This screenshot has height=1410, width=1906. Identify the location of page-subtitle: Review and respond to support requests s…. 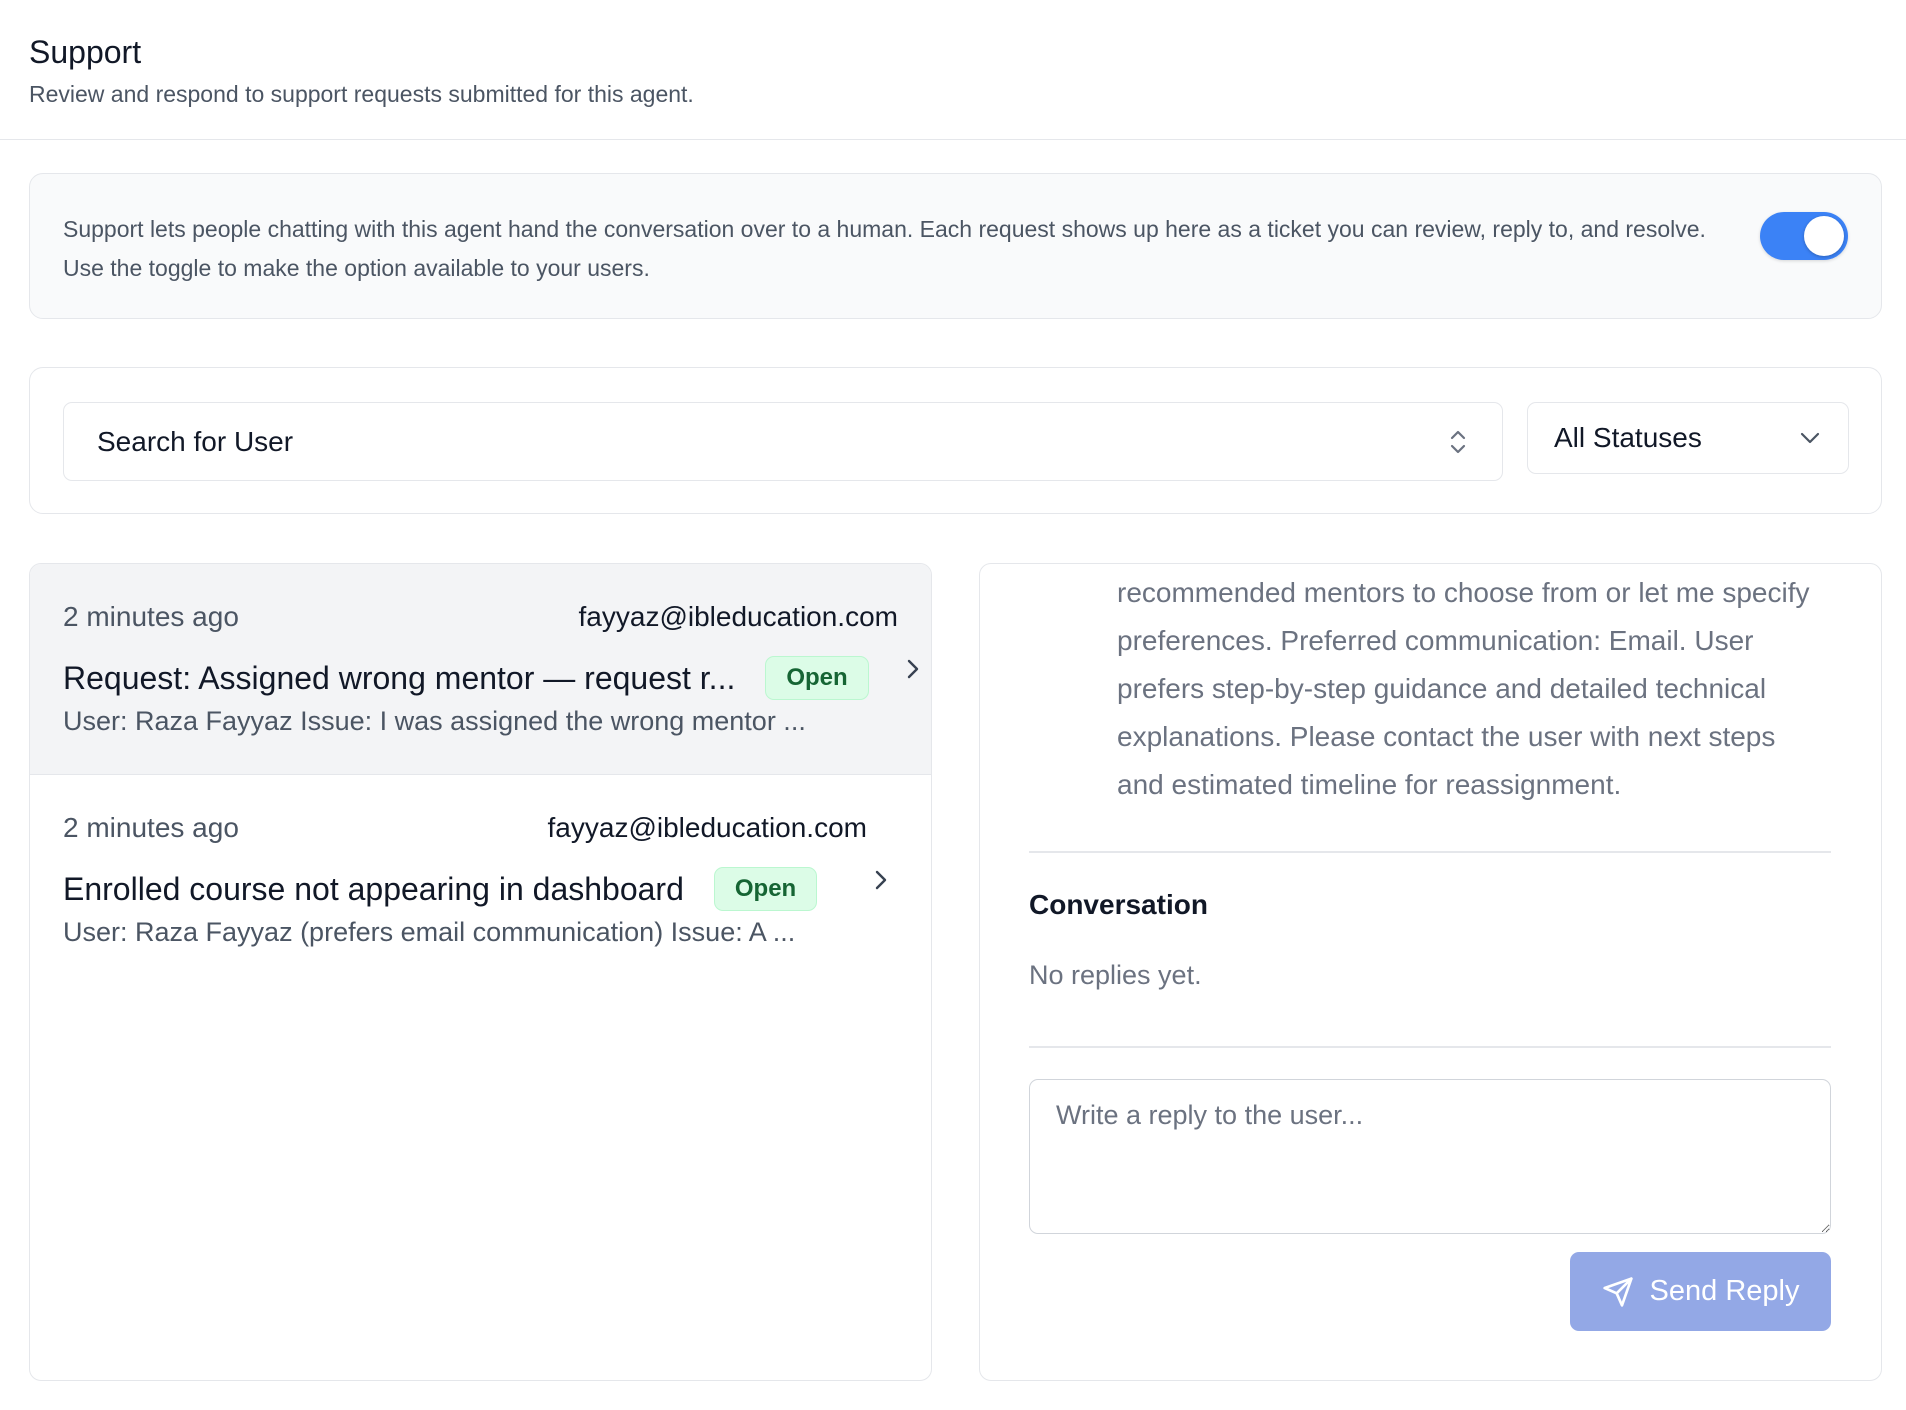
(361, 94).